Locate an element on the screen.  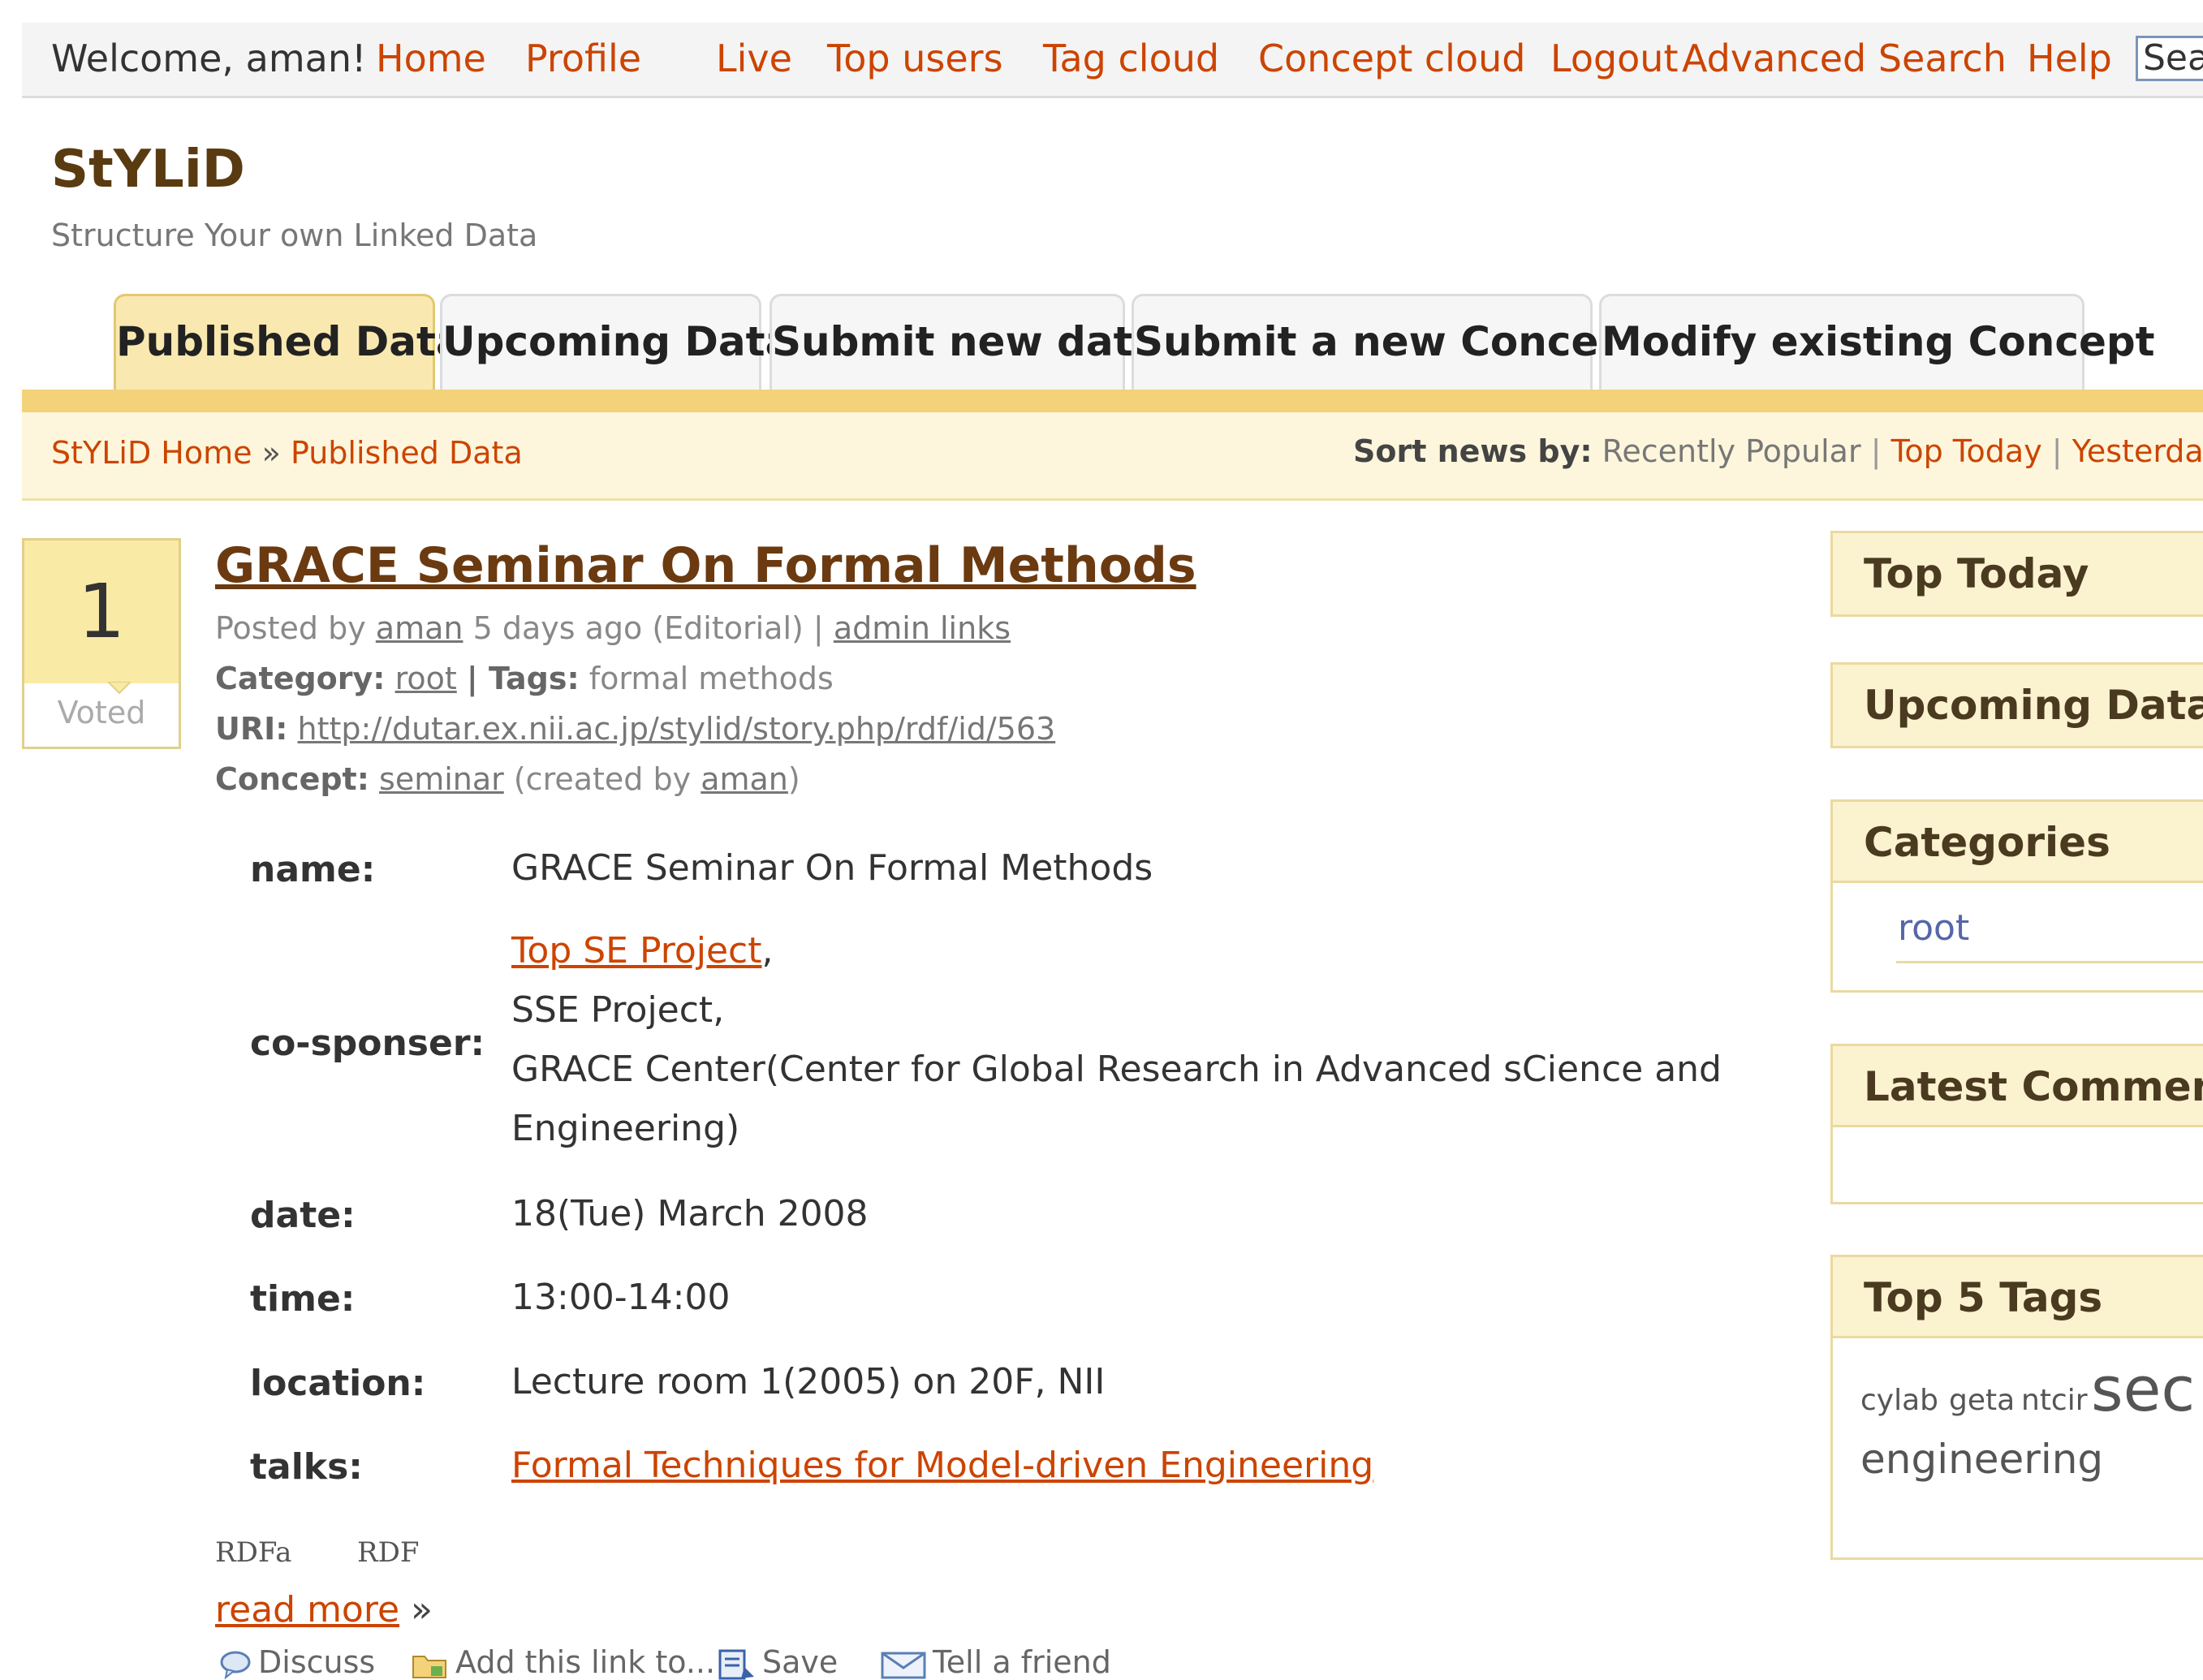
vote-count: 1 is located at coordinates (101, 612).